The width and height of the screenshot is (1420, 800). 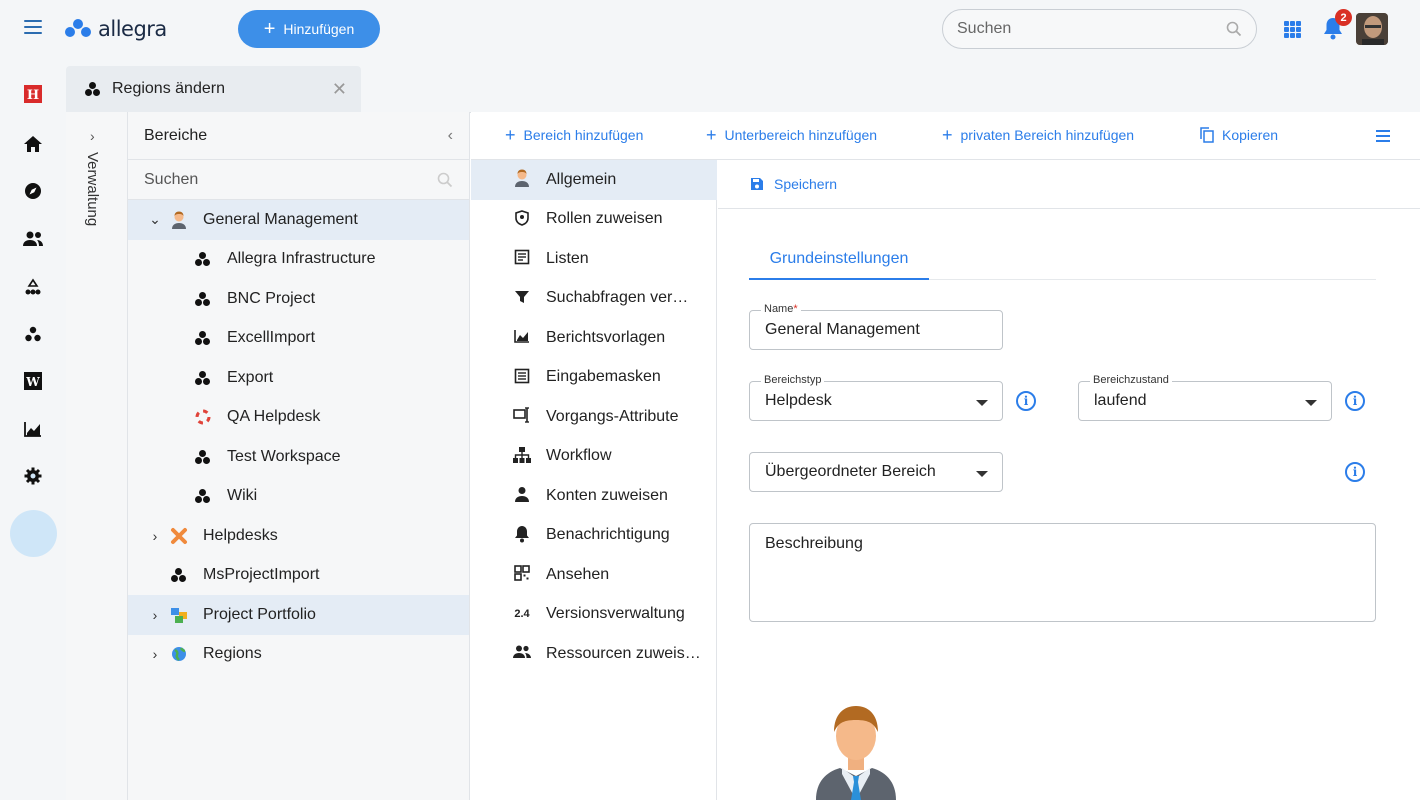 I want to click on account-icon, so click(x=522, y=495).